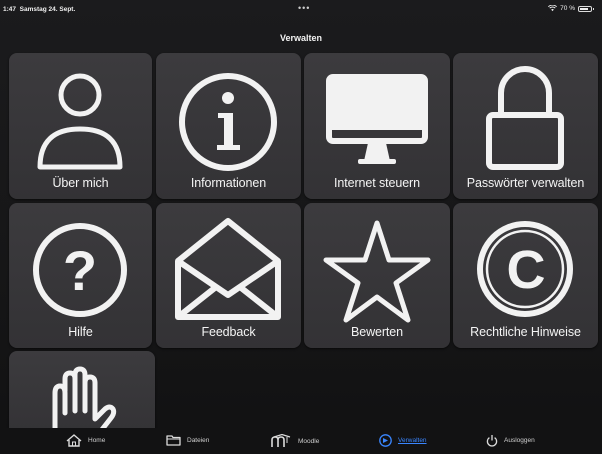 The height and width of the screenshot is (454, 602). I want to click on tab-home: Home, so click(85, 440).